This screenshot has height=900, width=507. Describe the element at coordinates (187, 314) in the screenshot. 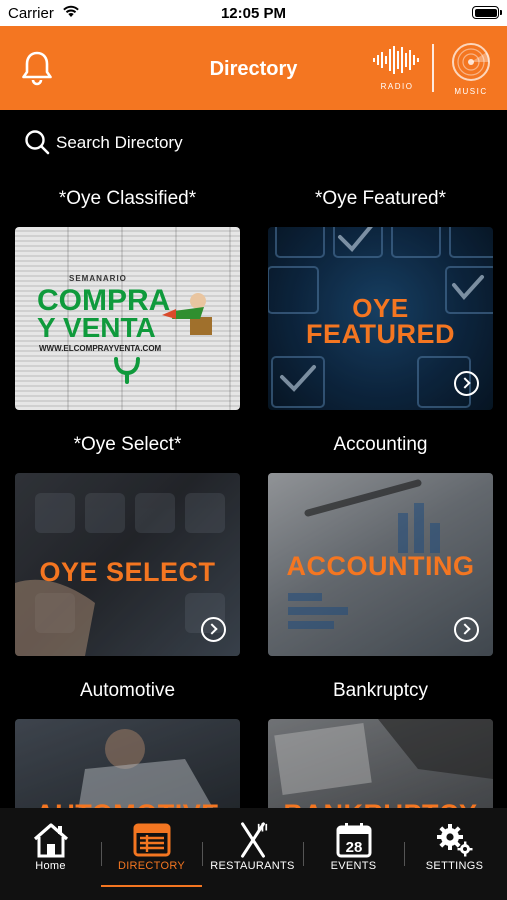

I see `mascot-icon` at that location.